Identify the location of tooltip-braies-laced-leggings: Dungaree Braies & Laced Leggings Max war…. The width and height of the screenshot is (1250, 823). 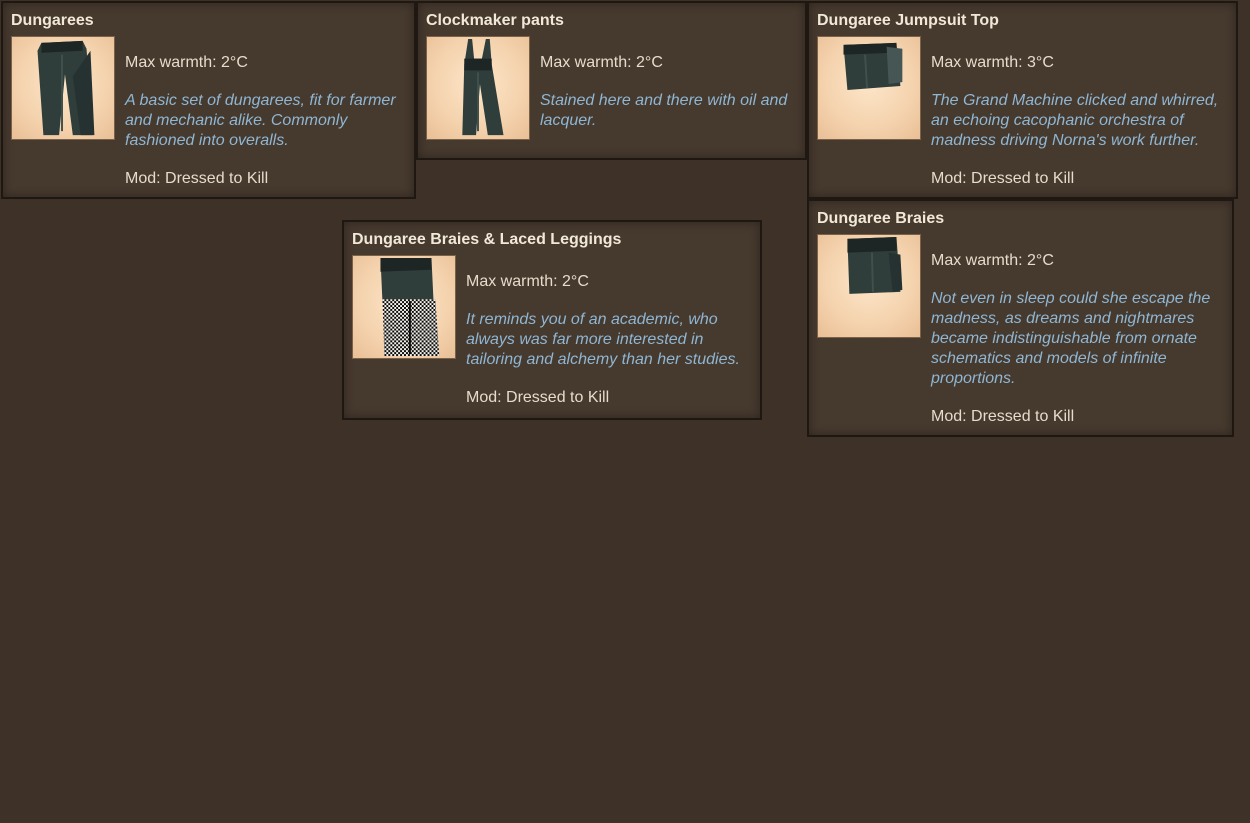
(552, 320).